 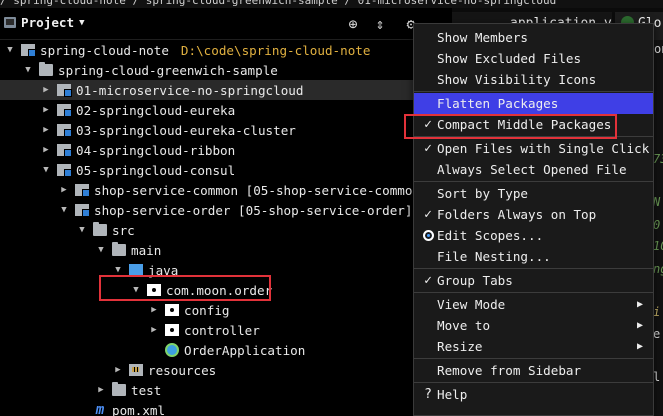 What do you see at coordinates (156, 150) in the screenshot?
I see `tree-item-label: 04-springcloud-ribbon` at bounding box center [156, 150].